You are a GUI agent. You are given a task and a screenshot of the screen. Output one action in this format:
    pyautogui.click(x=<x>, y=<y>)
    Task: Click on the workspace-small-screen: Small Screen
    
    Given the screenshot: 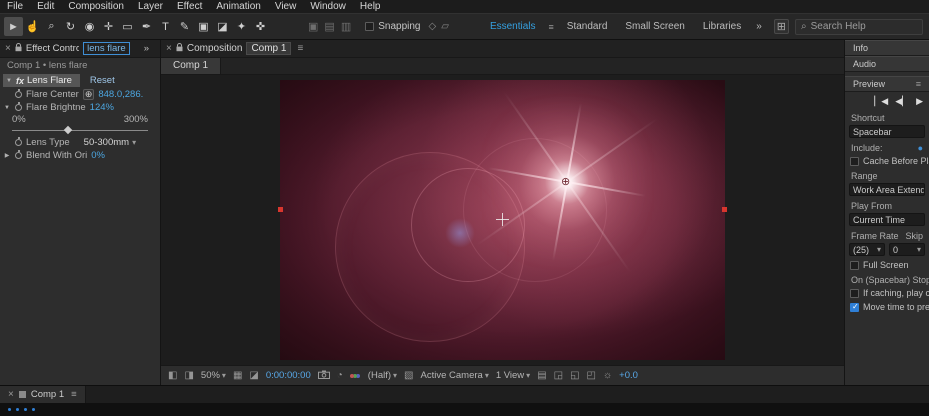 What is the action you would take?
    pyautogui.click(x=654, y=26)
    